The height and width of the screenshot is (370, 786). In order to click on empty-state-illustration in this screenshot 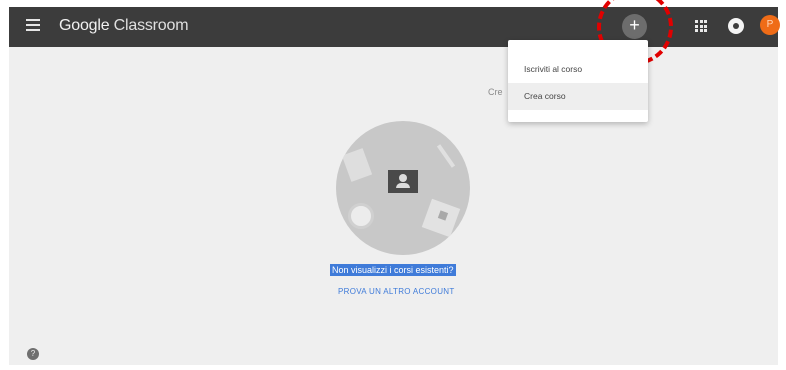, I will do `click(403, 188)`.